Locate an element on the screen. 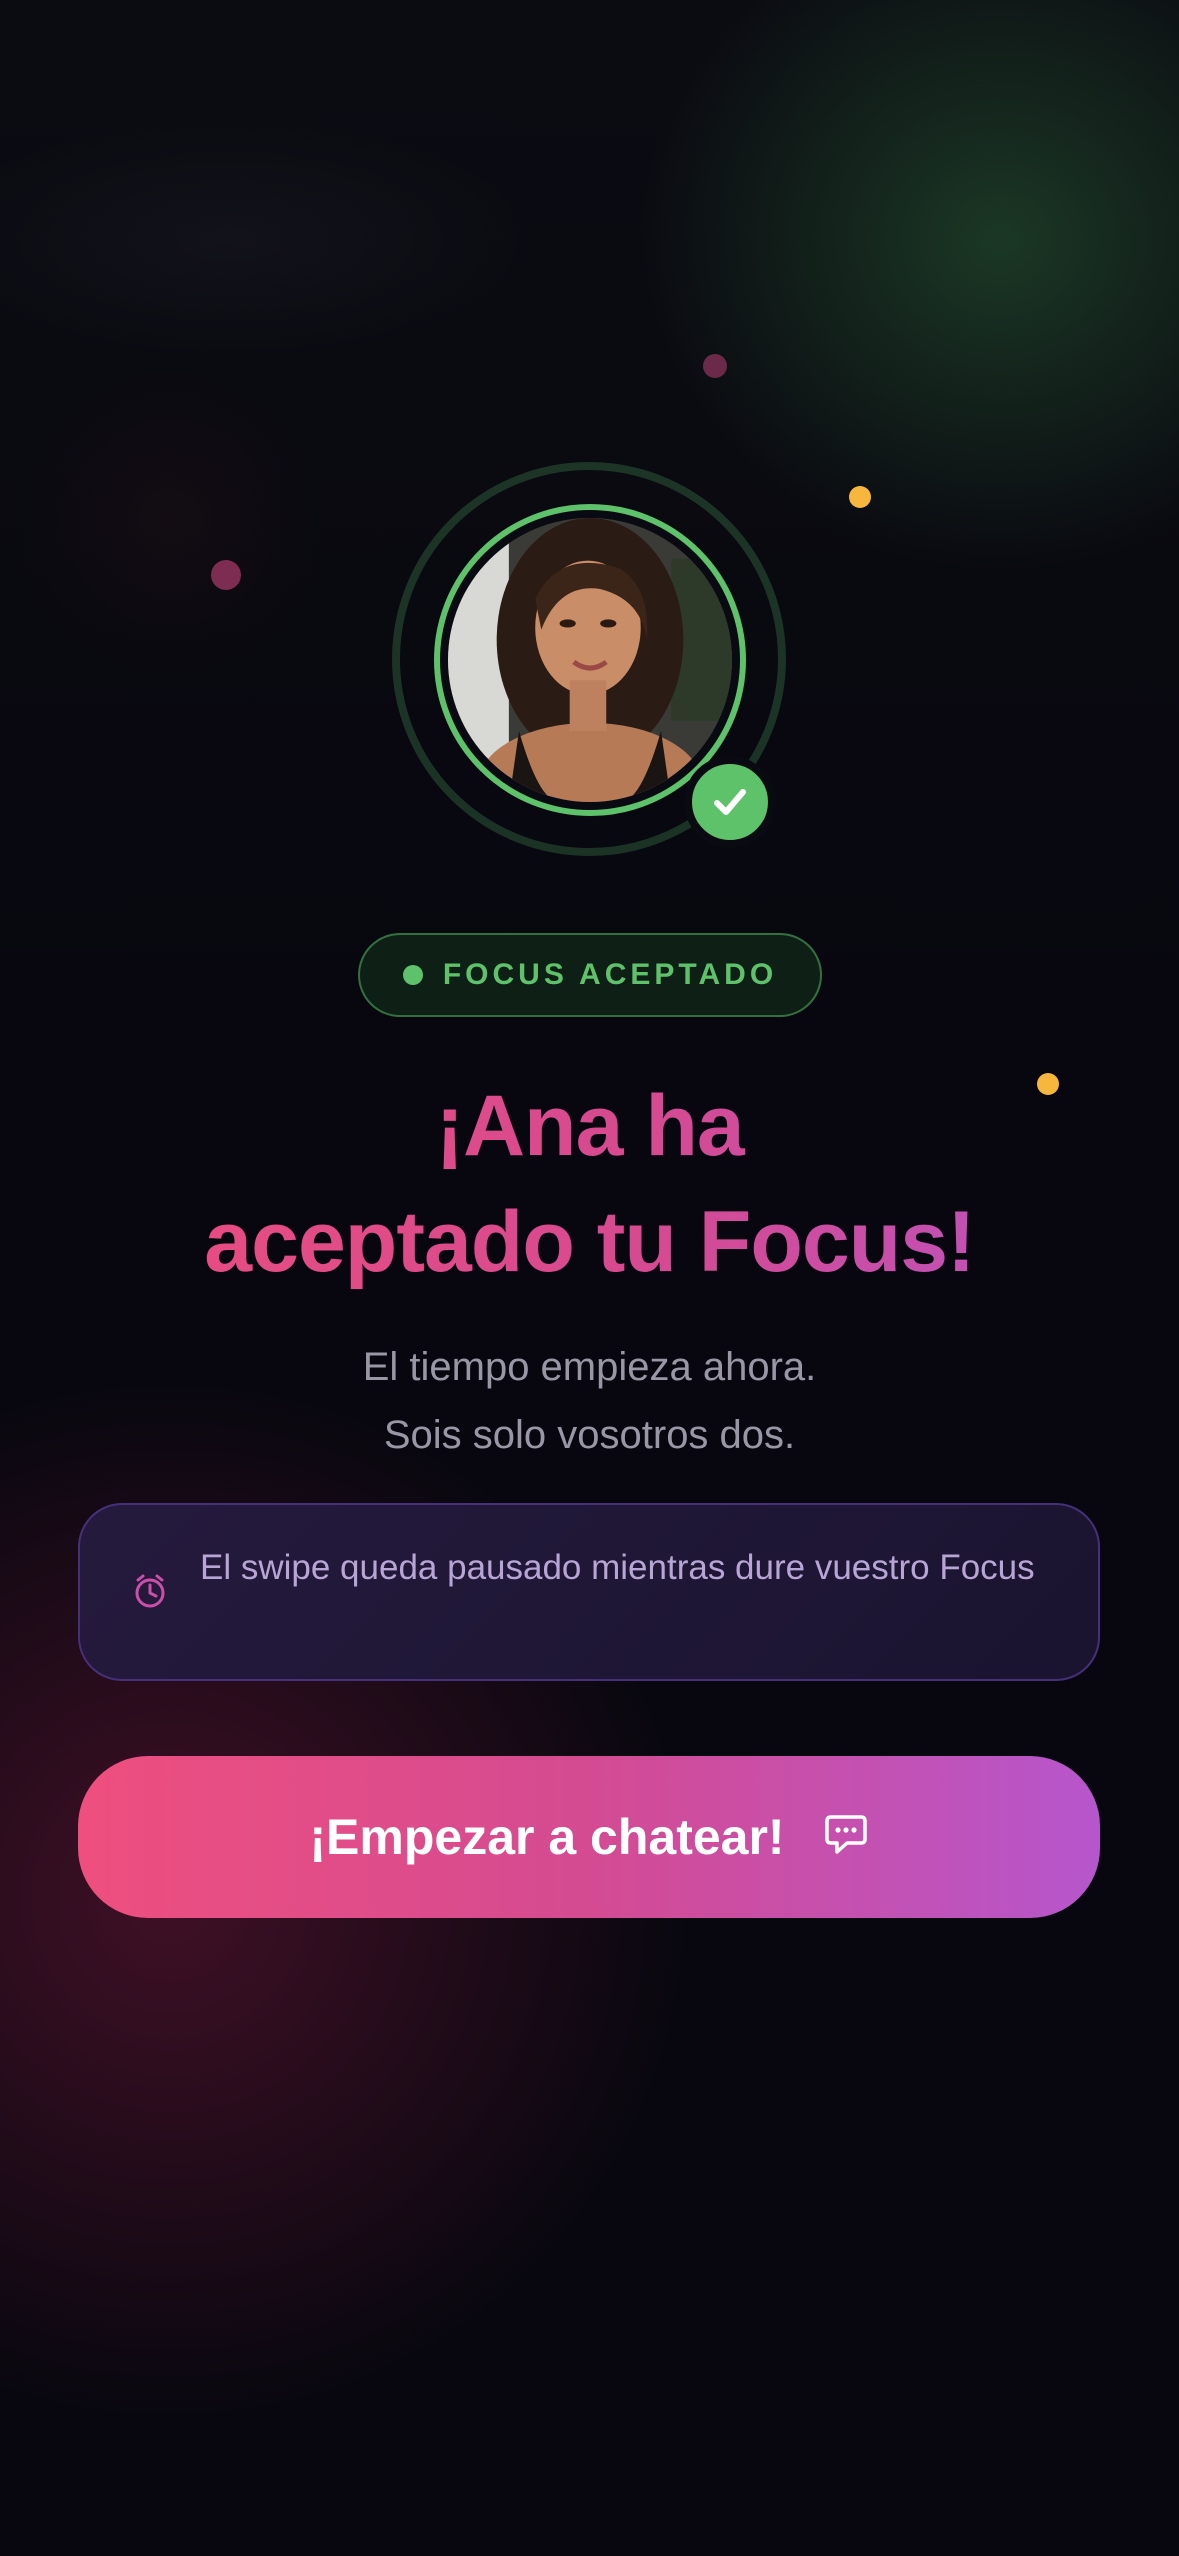 This screenshot has height=2556, width=1179. status-dot-icon is located at coordinates (412, 975).